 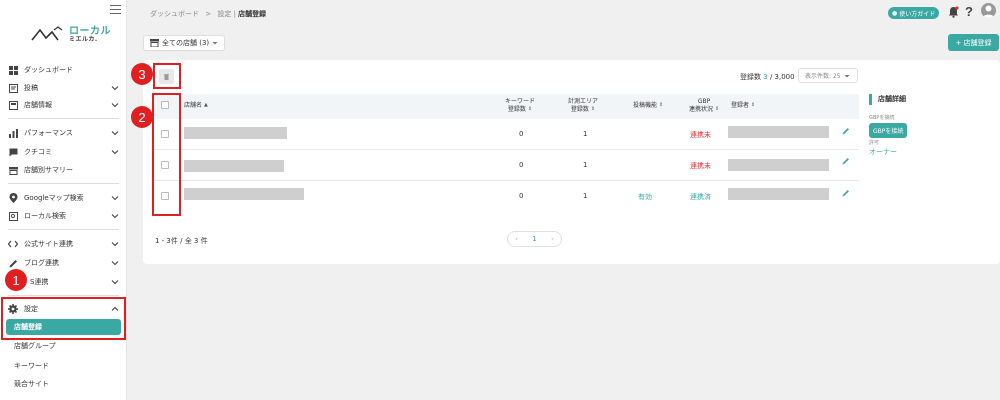 I want to click on pagination: ‹ 1 ›, so click(x=534, y=239).